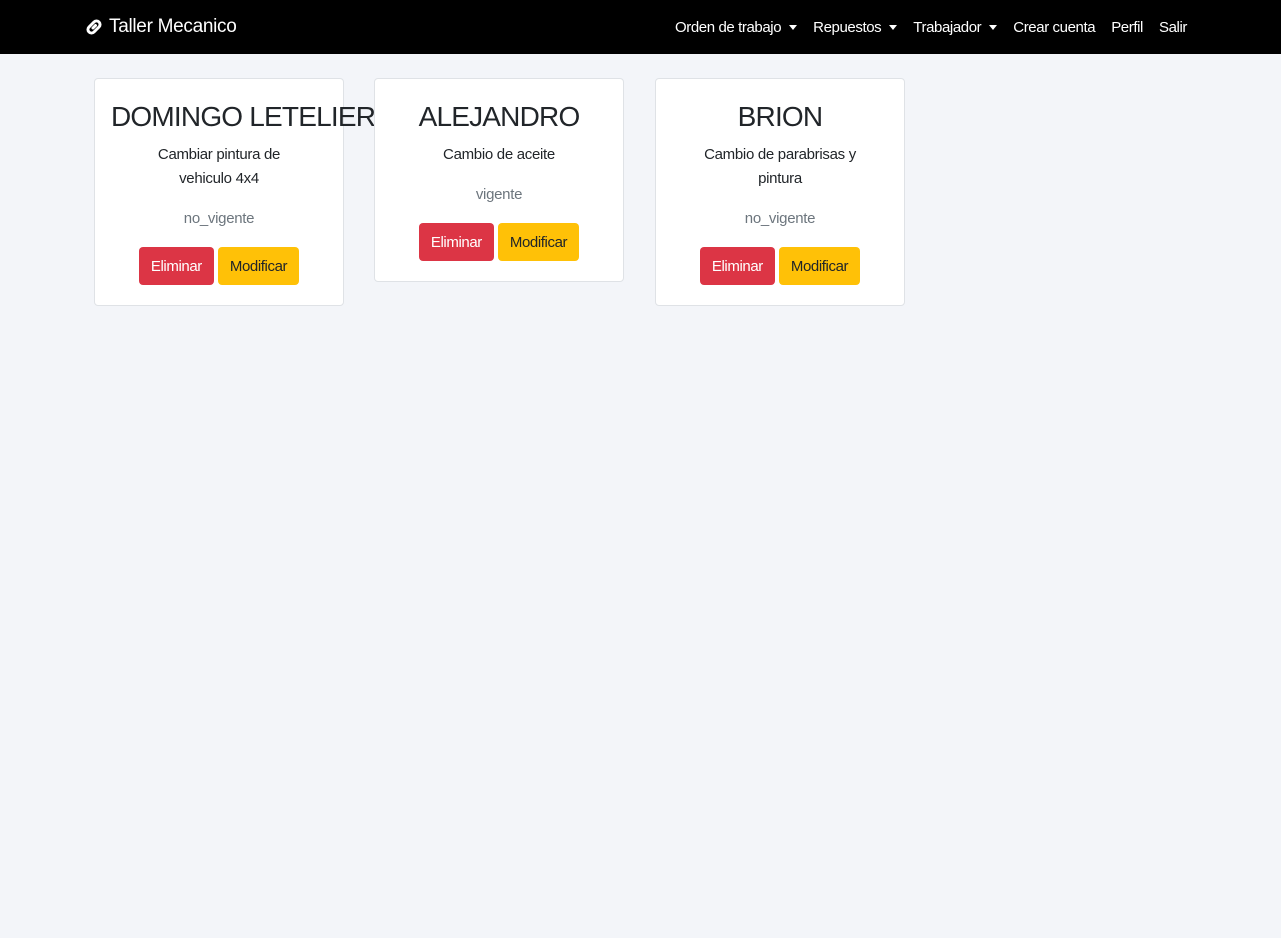  What do you see at coordinates (780, 166) in the screenshot?
I see `card-description: Cambio de parabrisas y pintura` at bounding box center [780, 166].